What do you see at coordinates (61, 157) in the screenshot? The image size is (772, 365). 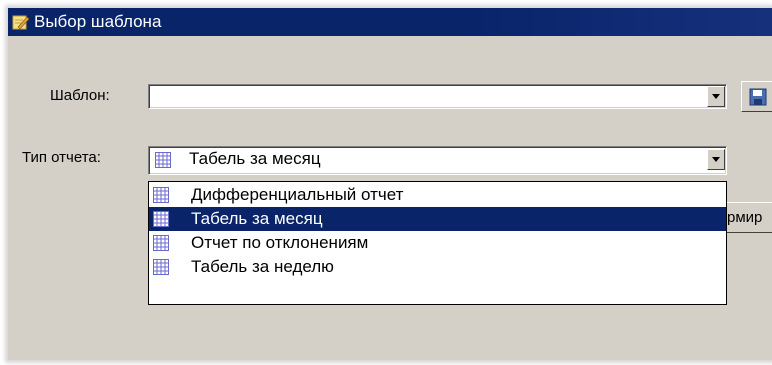 I see `report-type-label: Тип отчета:` at bounding box center [61, 157].